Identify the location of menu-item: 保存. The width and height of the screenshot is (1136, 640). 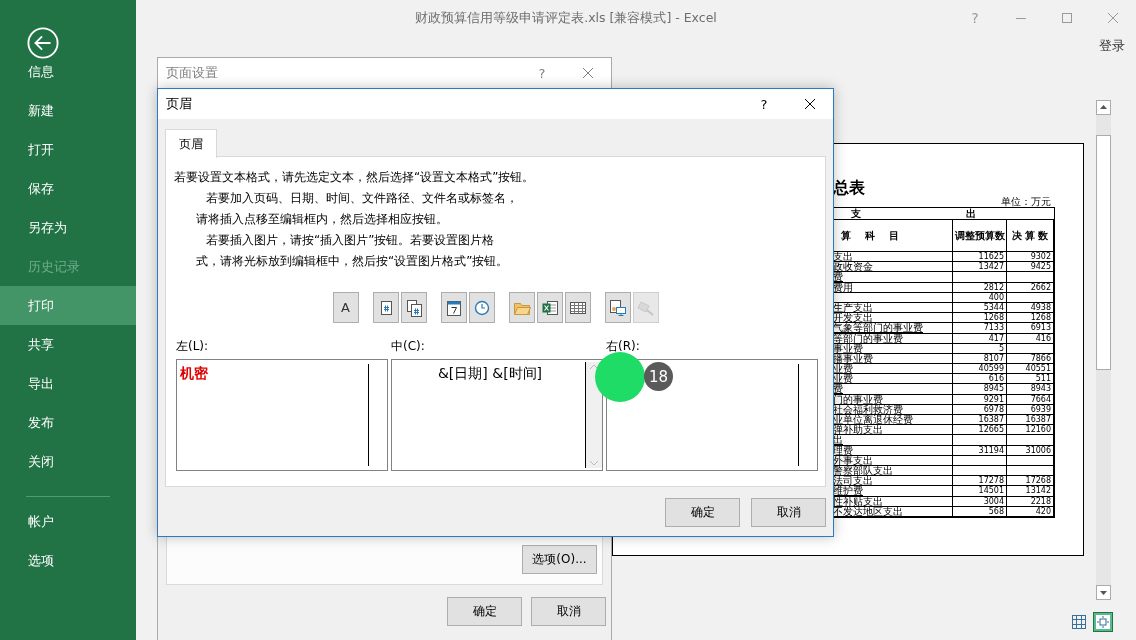
(68, 188).